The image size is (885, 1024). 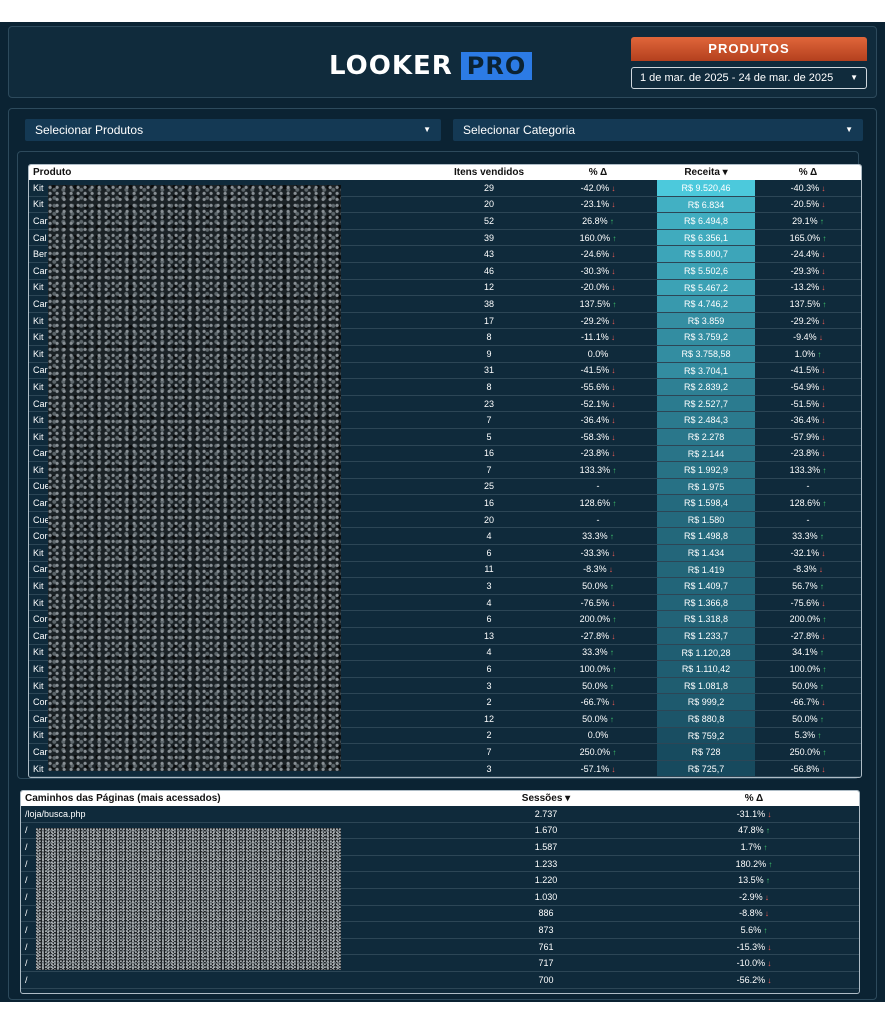 I want to click on items-delta: 133.3% ↑, so click(x=598, y=470).